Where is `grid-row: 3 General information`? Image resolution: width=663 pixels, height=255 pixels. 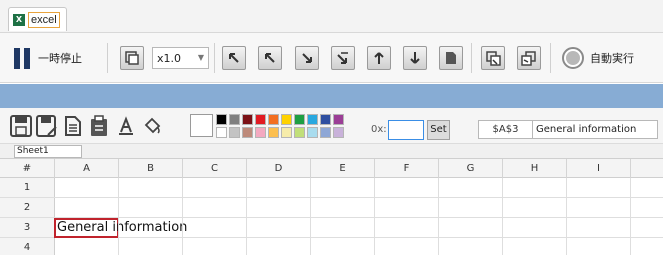
grid-row: 3 General information is located at coordinates (331, 228).